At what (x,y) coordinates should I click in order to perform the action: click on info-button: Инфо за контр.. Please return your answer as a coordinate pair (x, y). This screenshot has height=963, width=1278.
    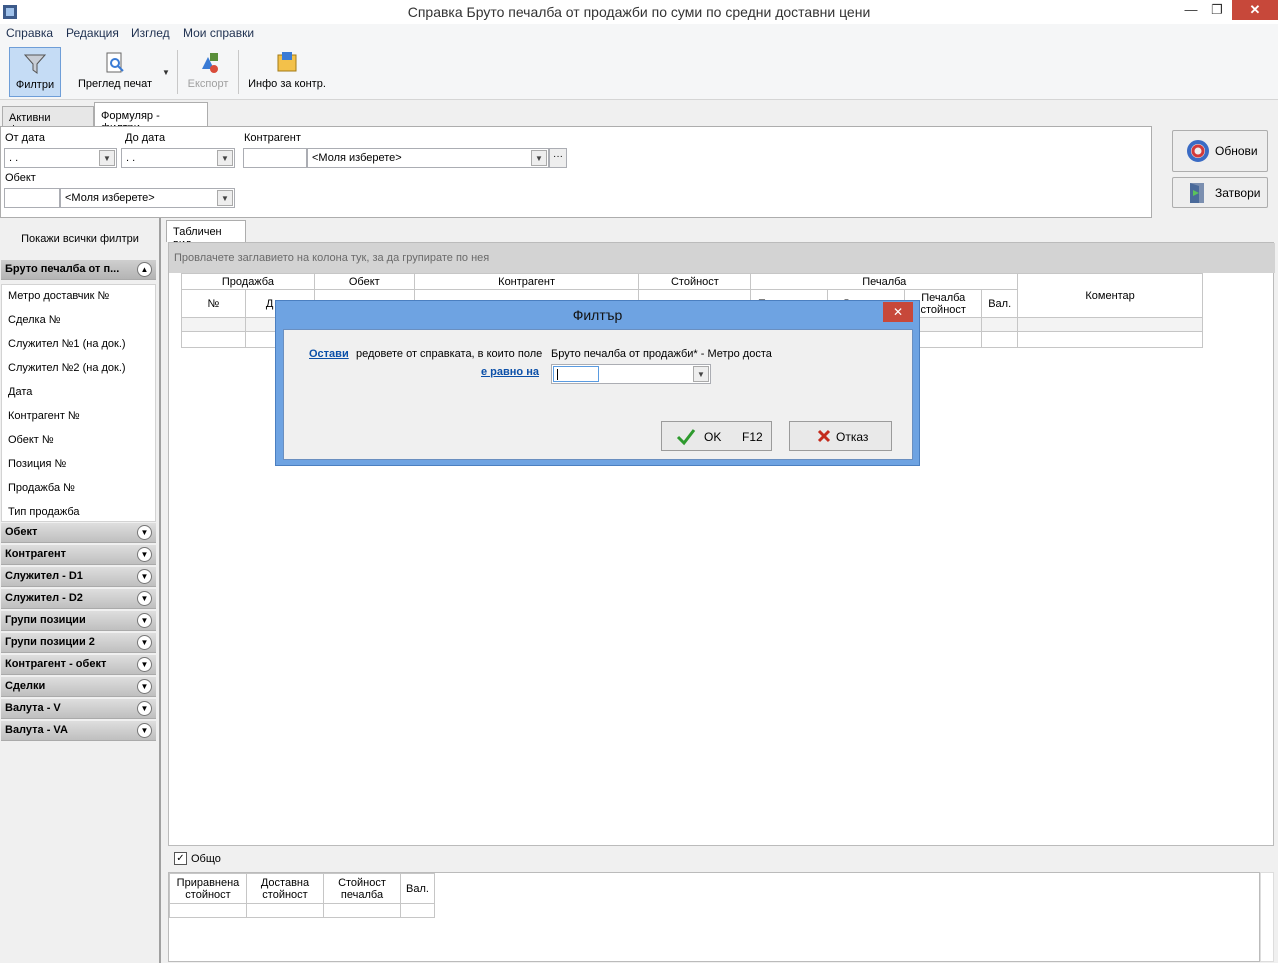
    Looking at the image, I should click on (287, 72).